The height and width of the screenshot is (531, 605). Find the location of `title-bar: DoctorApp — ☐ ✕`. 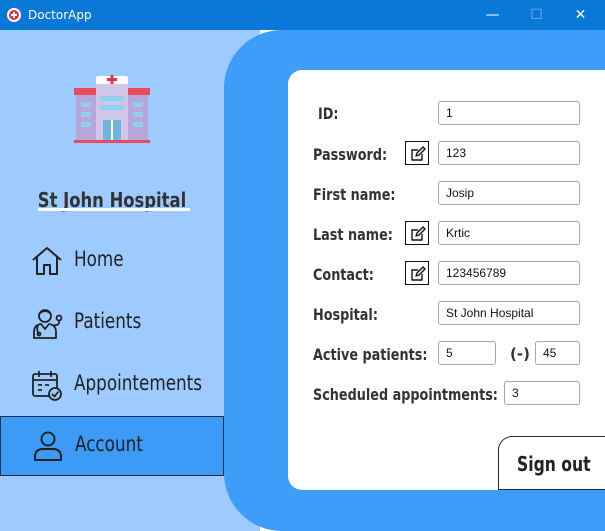

title-bar: DoctorApp — ☐ ✕ is located at coordinates (302, 15).